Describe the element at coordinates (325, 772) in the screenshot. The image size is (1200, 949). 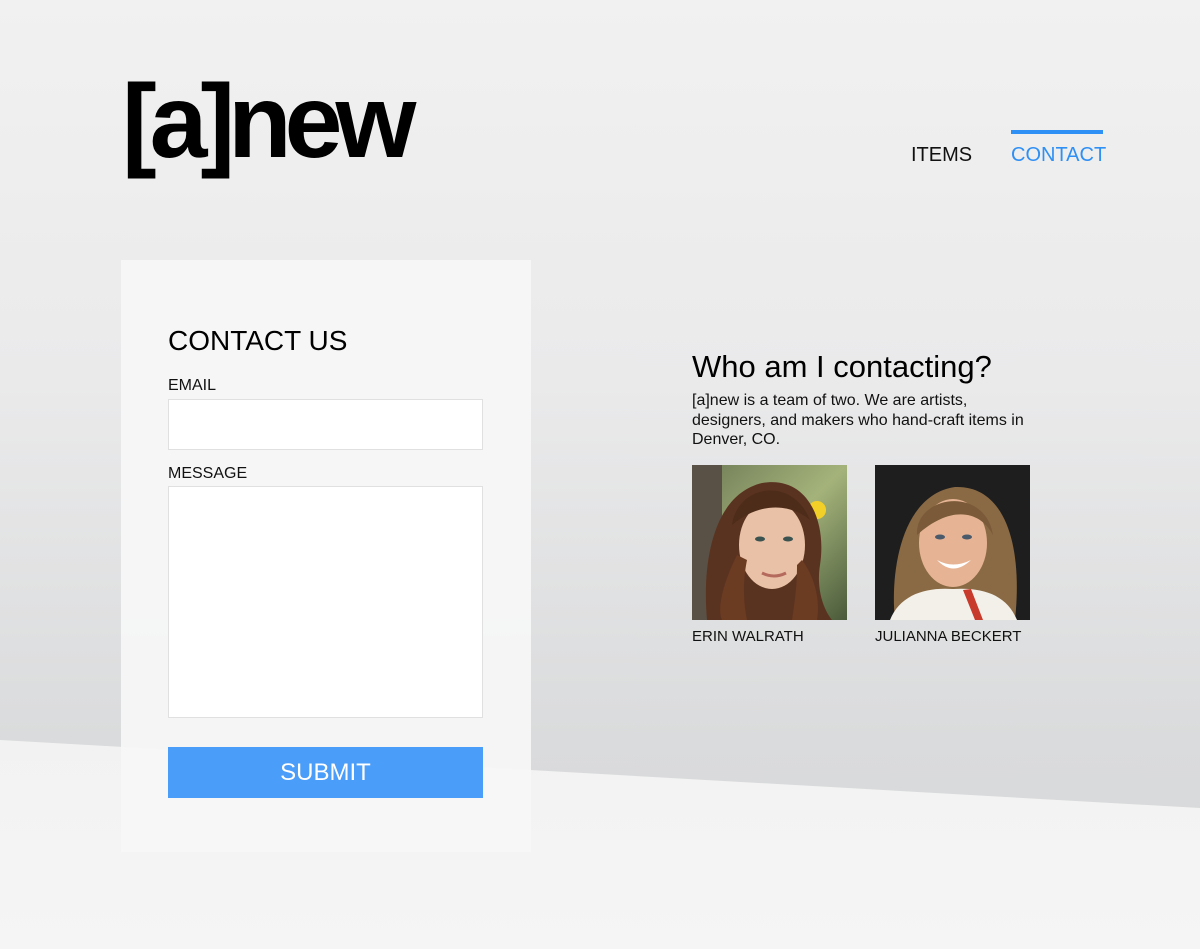
I see `submit-button: SUBMIT` at that location.